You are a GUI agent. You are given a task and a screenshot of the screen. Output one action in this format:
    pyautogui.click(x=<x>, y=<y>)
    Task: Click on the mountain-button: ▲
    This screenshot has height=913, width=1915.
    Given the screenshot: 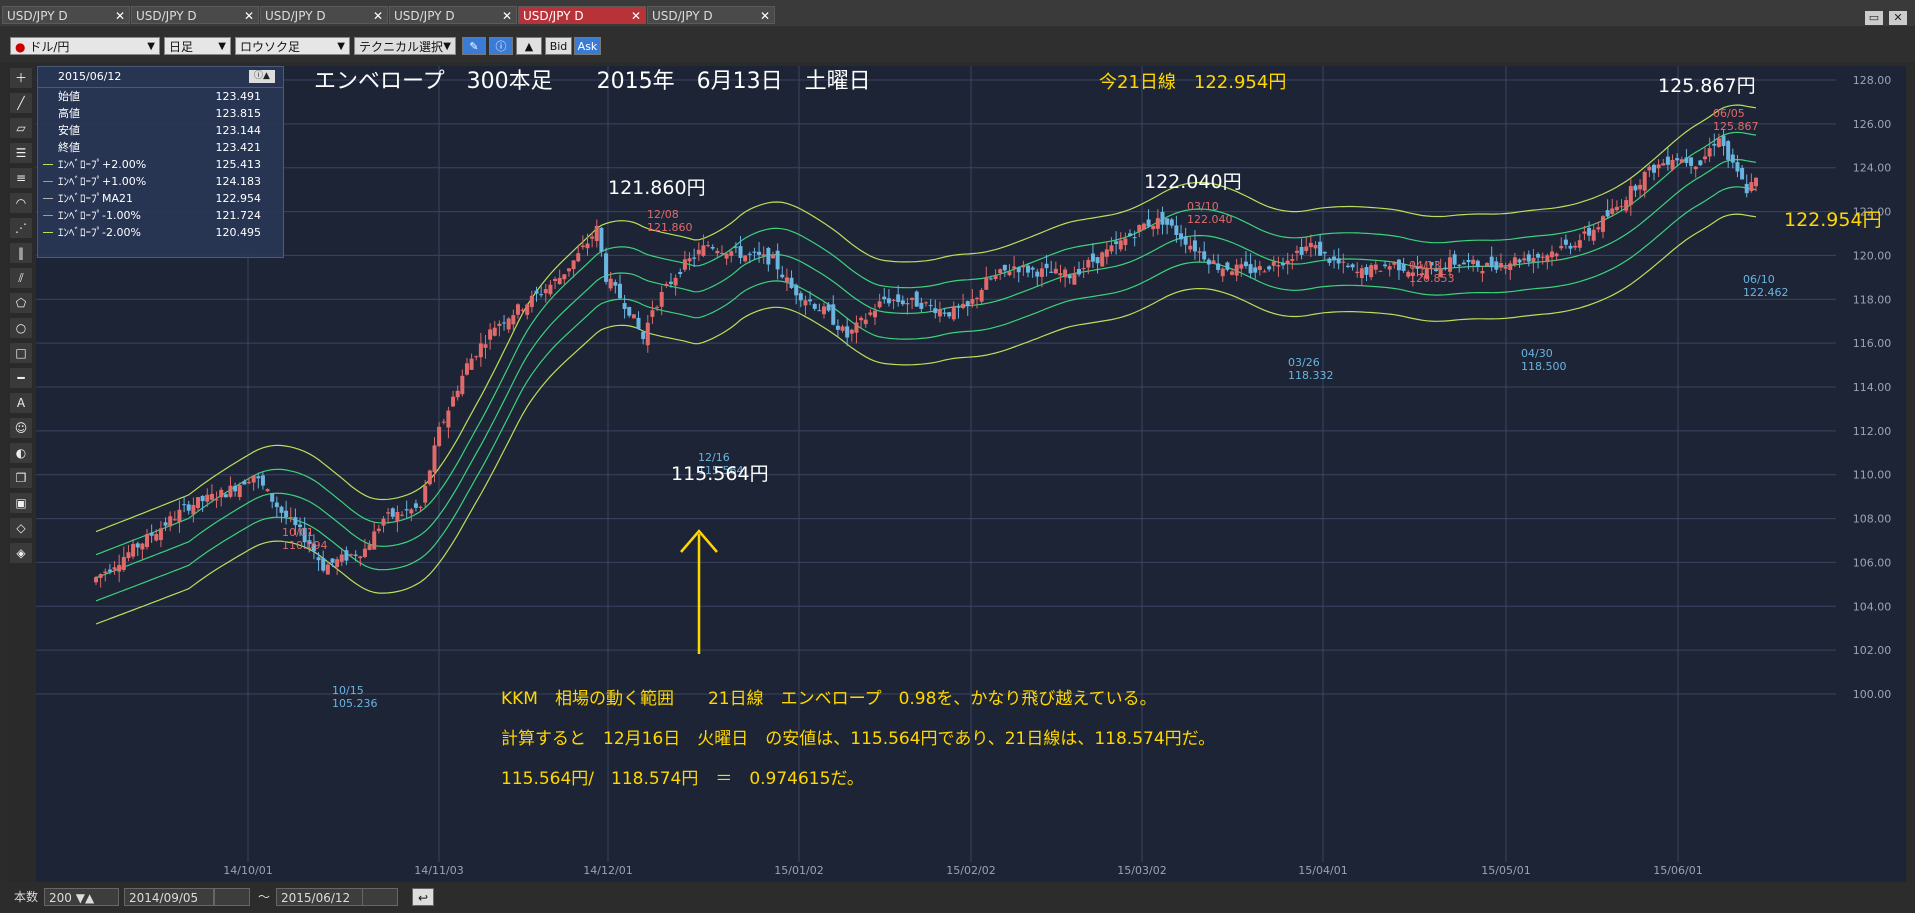 What is the action you would take?
    pyautogui.click(x=529, y=46)
    